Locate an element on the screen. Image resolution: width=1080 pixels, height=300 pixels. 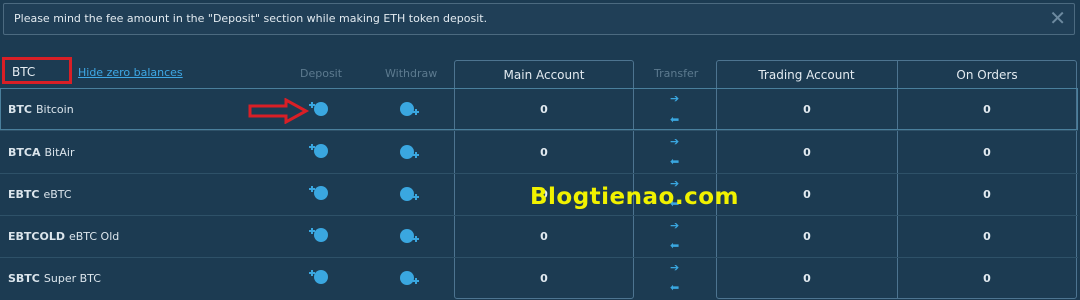
coin-label: BTC Bitcoin is located at coordinates (41, 109).